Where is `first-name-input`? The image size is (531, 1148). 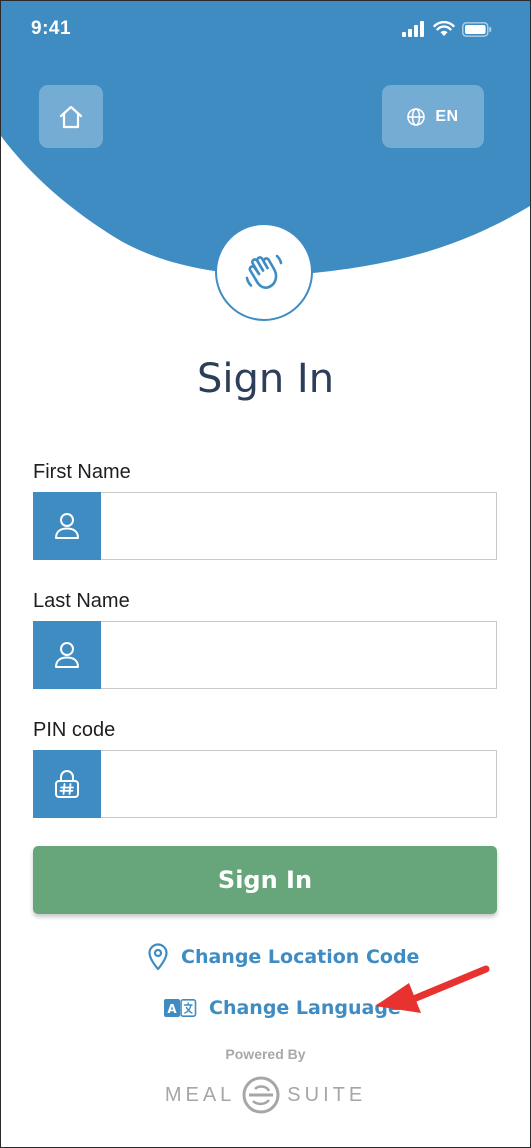
first-name-input is located at coordinates (299, 526).